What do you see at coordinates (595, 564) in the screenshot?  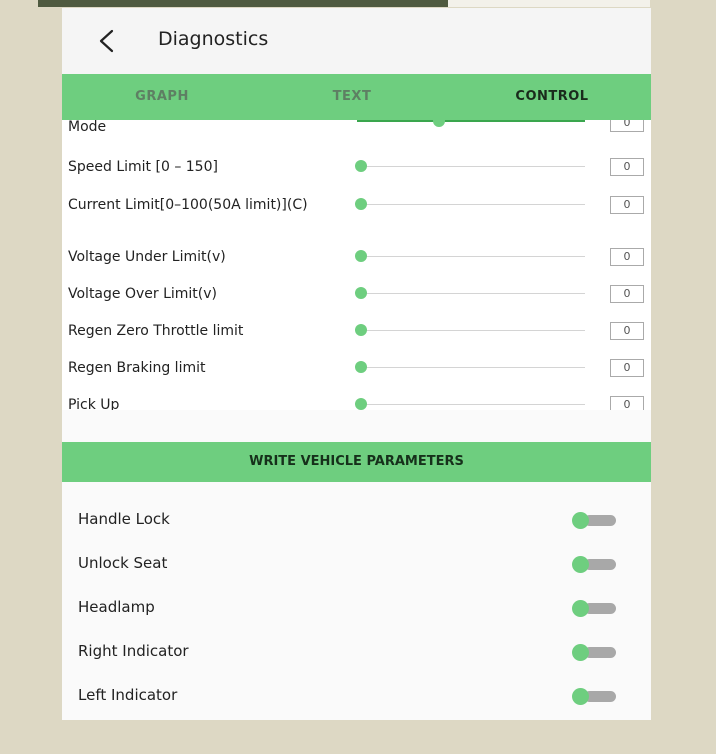 I see `unlock-seat-toggle` at bounding box center [595, 564].